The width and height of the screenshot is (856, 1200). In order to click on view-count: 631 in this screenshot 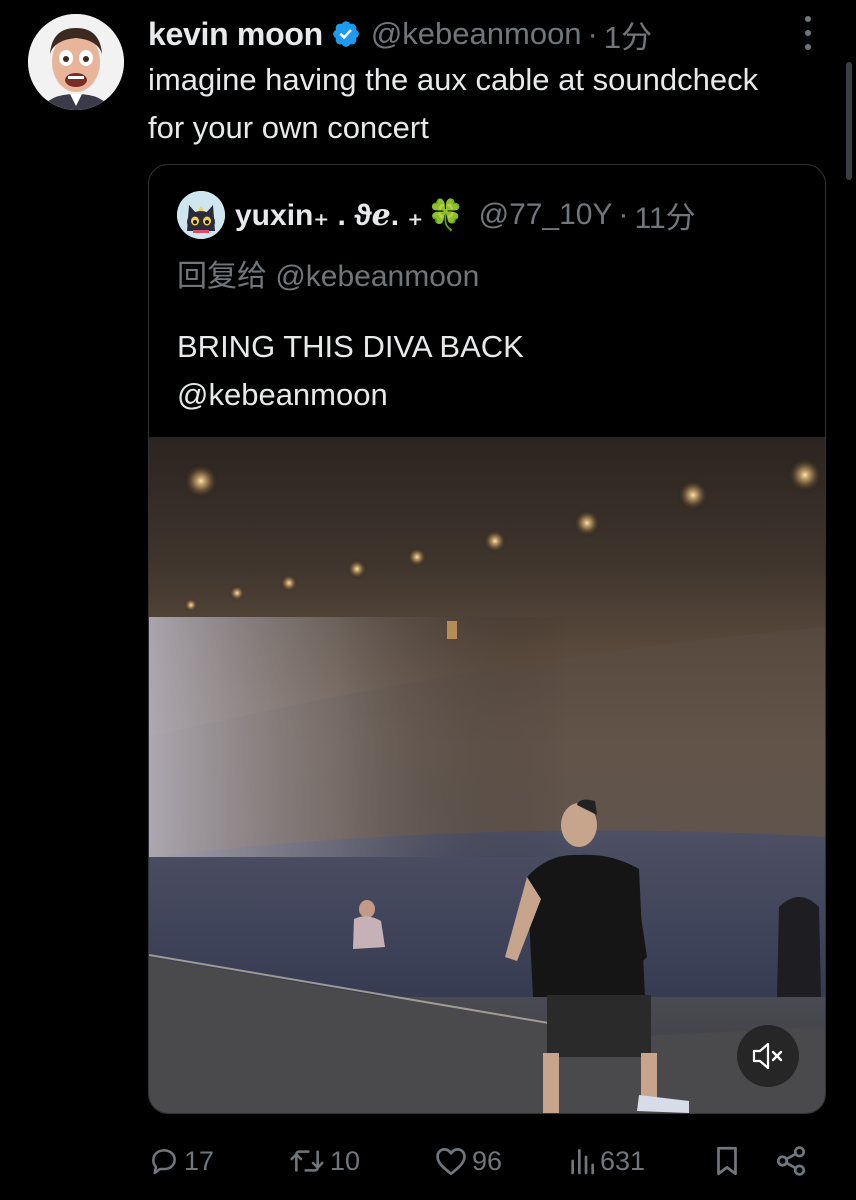, I will do `click(623, 1160)`.